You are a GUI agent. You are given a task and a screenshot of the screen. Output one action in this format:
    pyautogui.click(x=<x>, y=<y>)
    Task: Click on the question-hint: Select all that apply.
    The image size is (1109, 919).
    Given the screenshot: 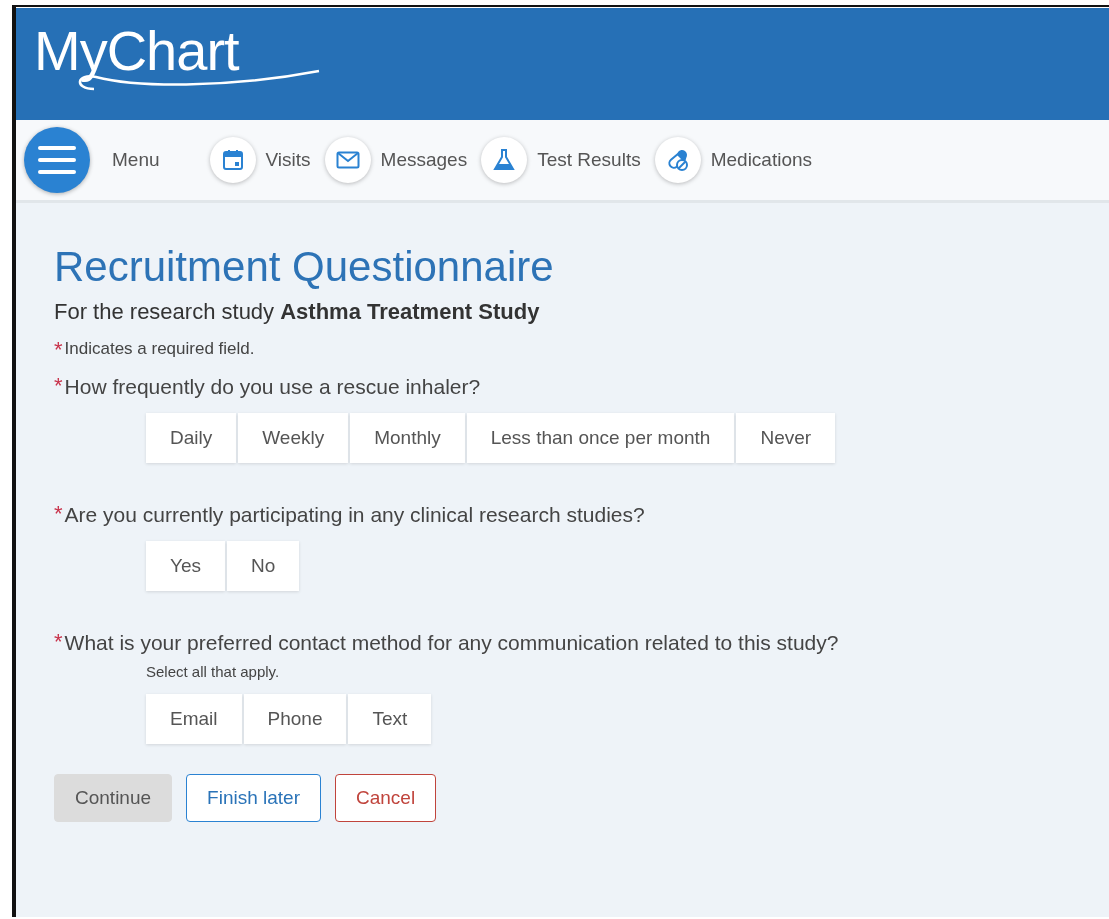 What is the action you would take?
    pyautogui.click(x=213, y=671)
    